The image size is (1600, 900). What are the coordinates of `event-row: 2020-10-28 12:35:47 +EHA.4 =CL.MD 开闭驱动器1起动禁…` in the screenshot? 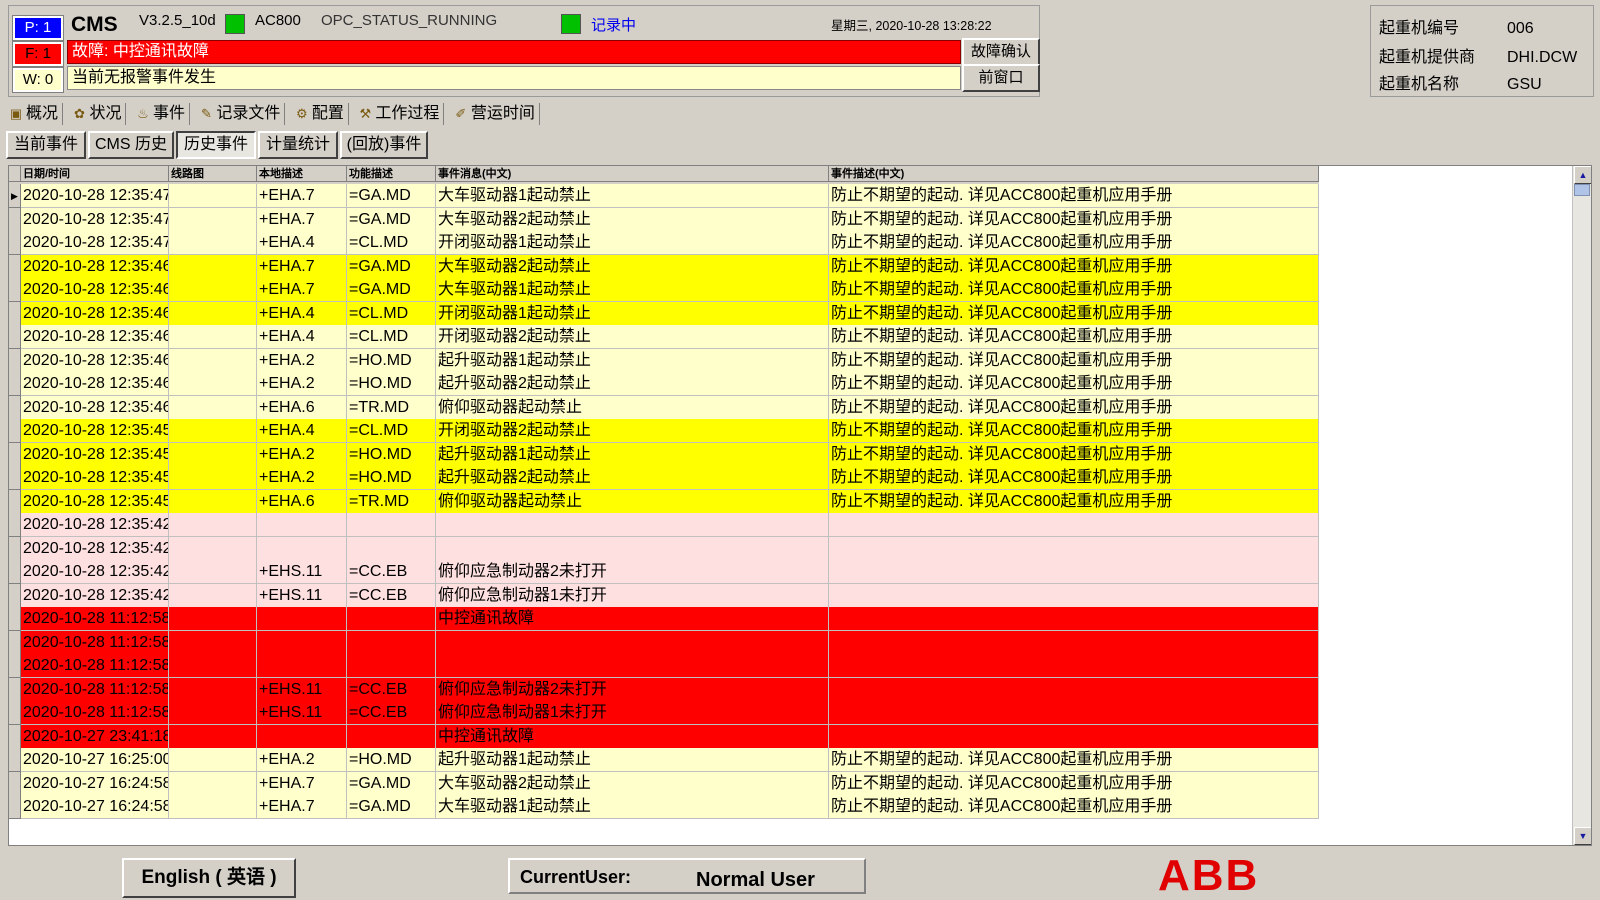 It's located at (664, 243).